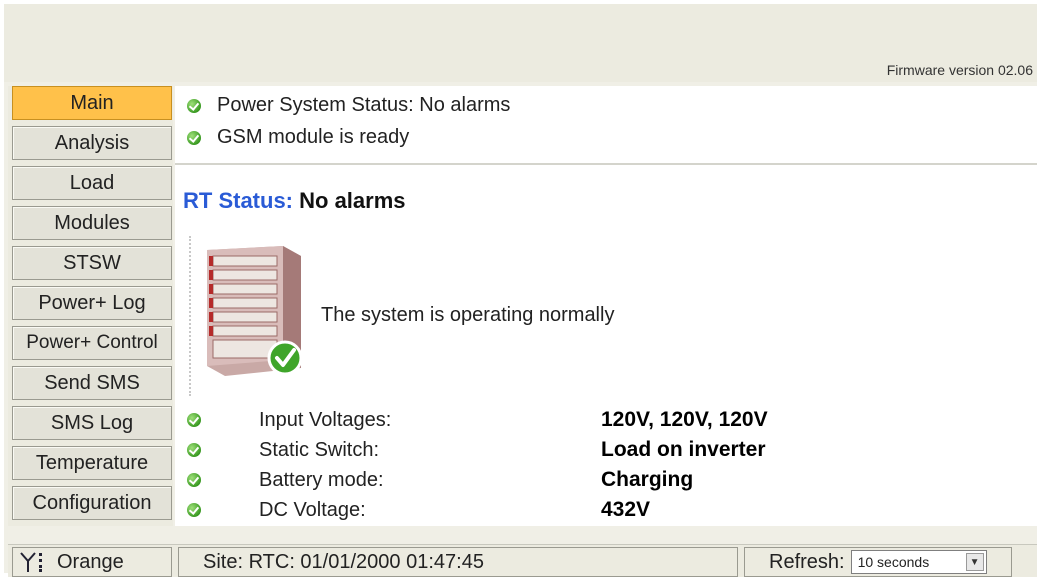  I want to click on dotted-separator, so click(190, 316).